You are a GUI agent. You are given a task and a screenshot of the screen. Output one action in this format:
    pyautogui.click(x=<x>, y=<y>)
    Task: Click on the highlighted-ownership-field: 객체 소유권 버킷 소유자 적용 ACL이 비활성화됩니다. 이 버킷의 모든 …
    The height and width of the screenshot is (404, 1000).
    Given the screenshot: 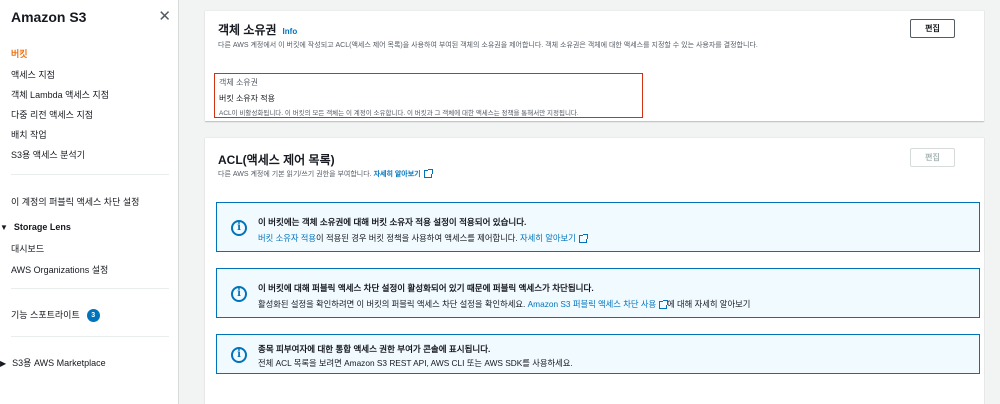 What is the action you would take?
    pyautogui.click(x=428, y=95)
    